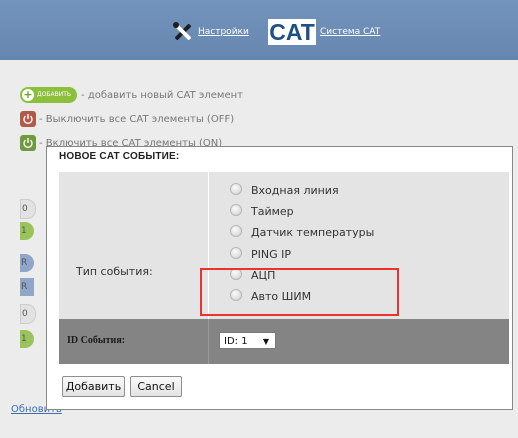  I want to click on cat-logo: CAT, so click(292, 32).